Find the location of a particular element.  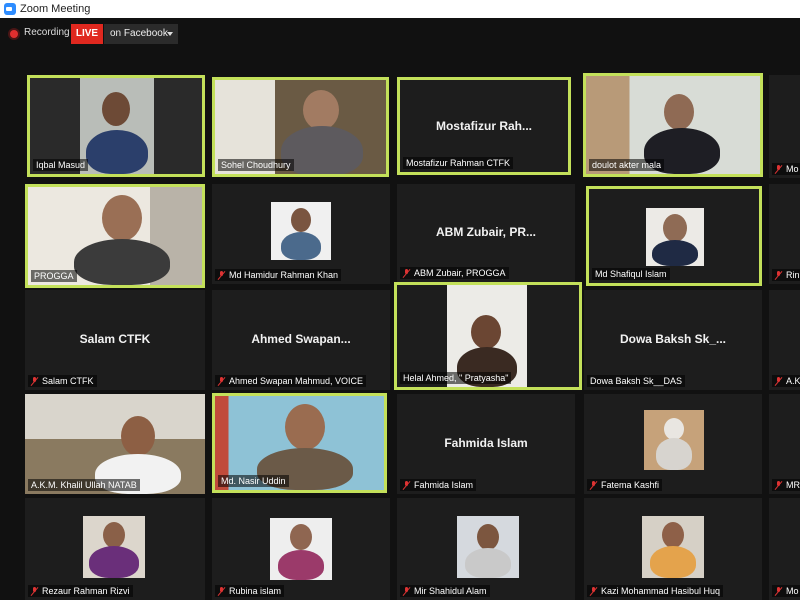

participant-tile: Sohel Choudhury is located at coordinates (300, 127).